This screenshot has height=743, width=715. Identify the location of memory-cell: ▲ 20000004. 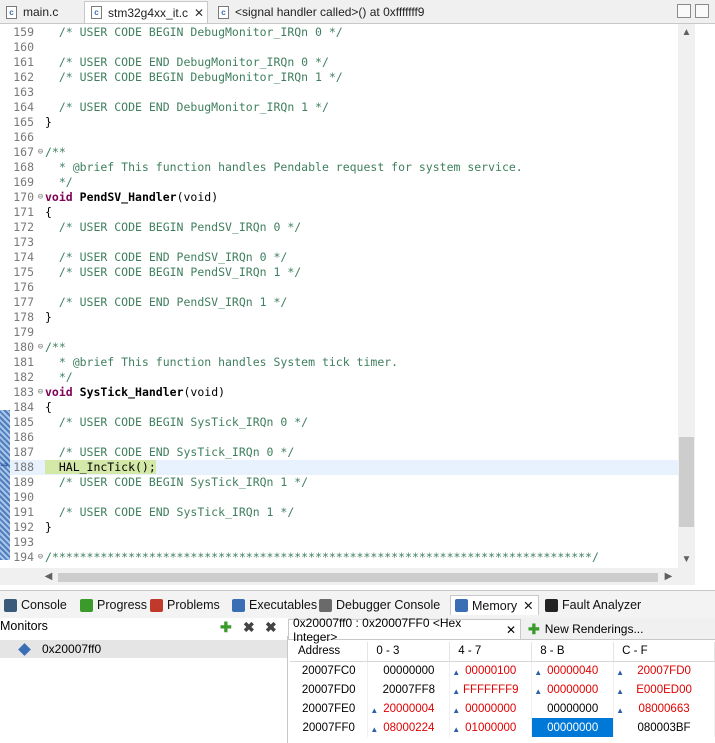
(409, 708).